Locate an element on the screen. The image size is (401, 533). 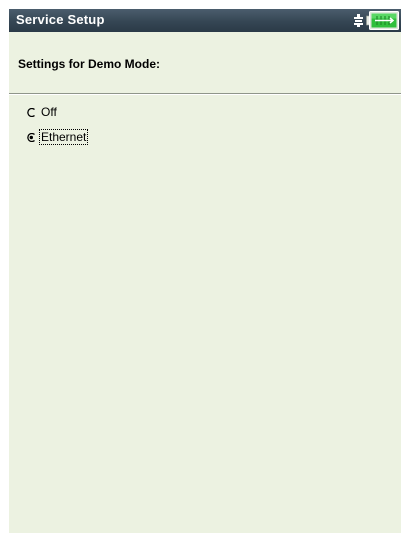
battery-charging-icon is located at coordinates (382, 20).